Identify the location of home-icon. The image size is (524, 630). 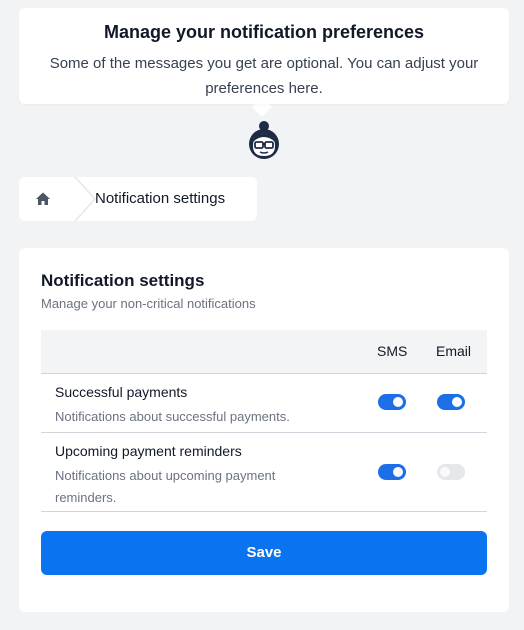
(43, 198).